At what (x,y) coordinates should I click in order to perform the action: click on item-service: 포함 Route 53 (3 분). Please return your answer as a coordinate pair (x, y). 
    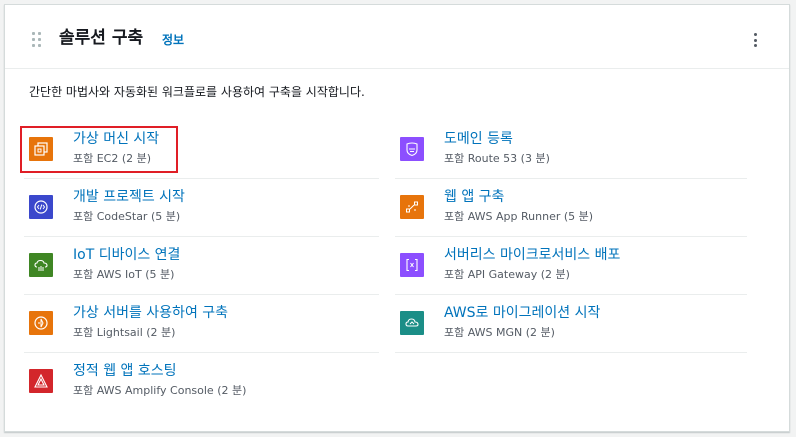
    Looking at the image, I should click on (497, 158).